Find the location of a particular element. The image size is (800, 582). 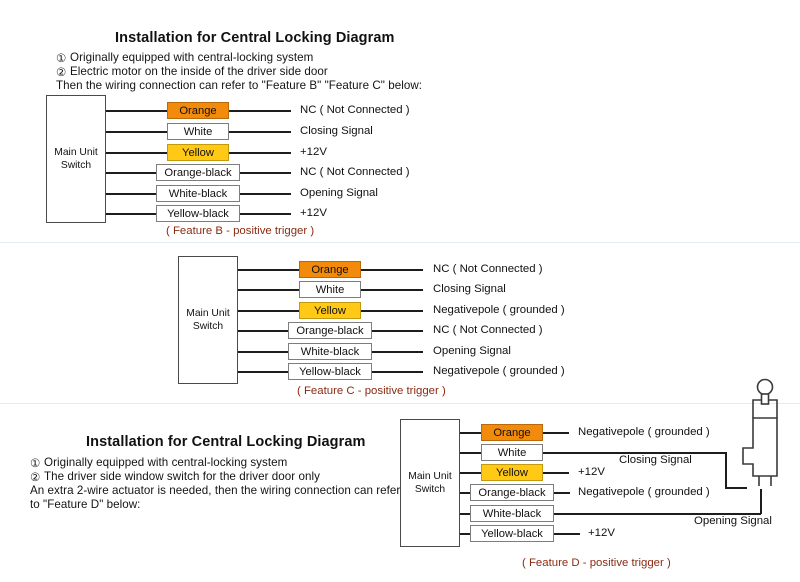

caption-feature-c: ( Feature C - positive trigger ) is located at coordinates (371, 391).